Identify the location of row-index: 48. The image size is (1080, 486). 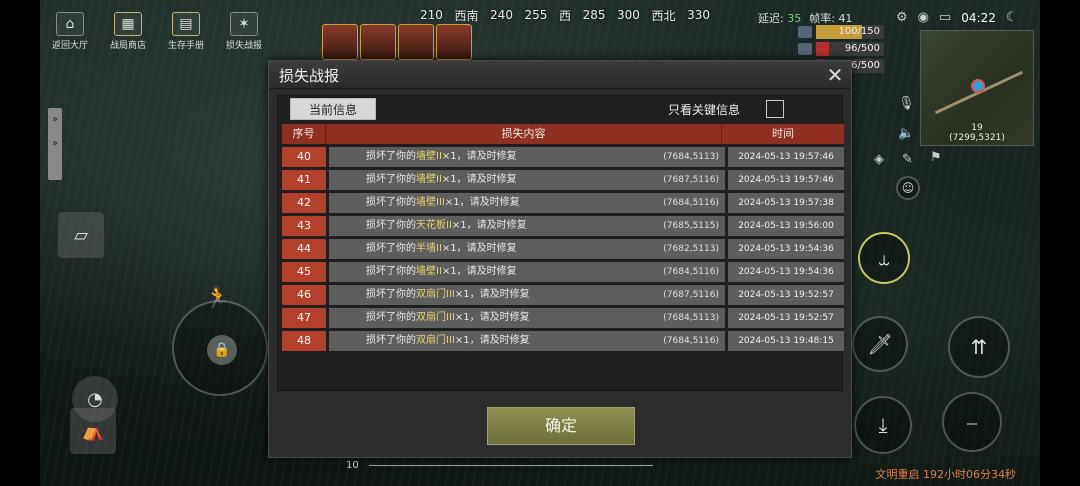
(304, 341).